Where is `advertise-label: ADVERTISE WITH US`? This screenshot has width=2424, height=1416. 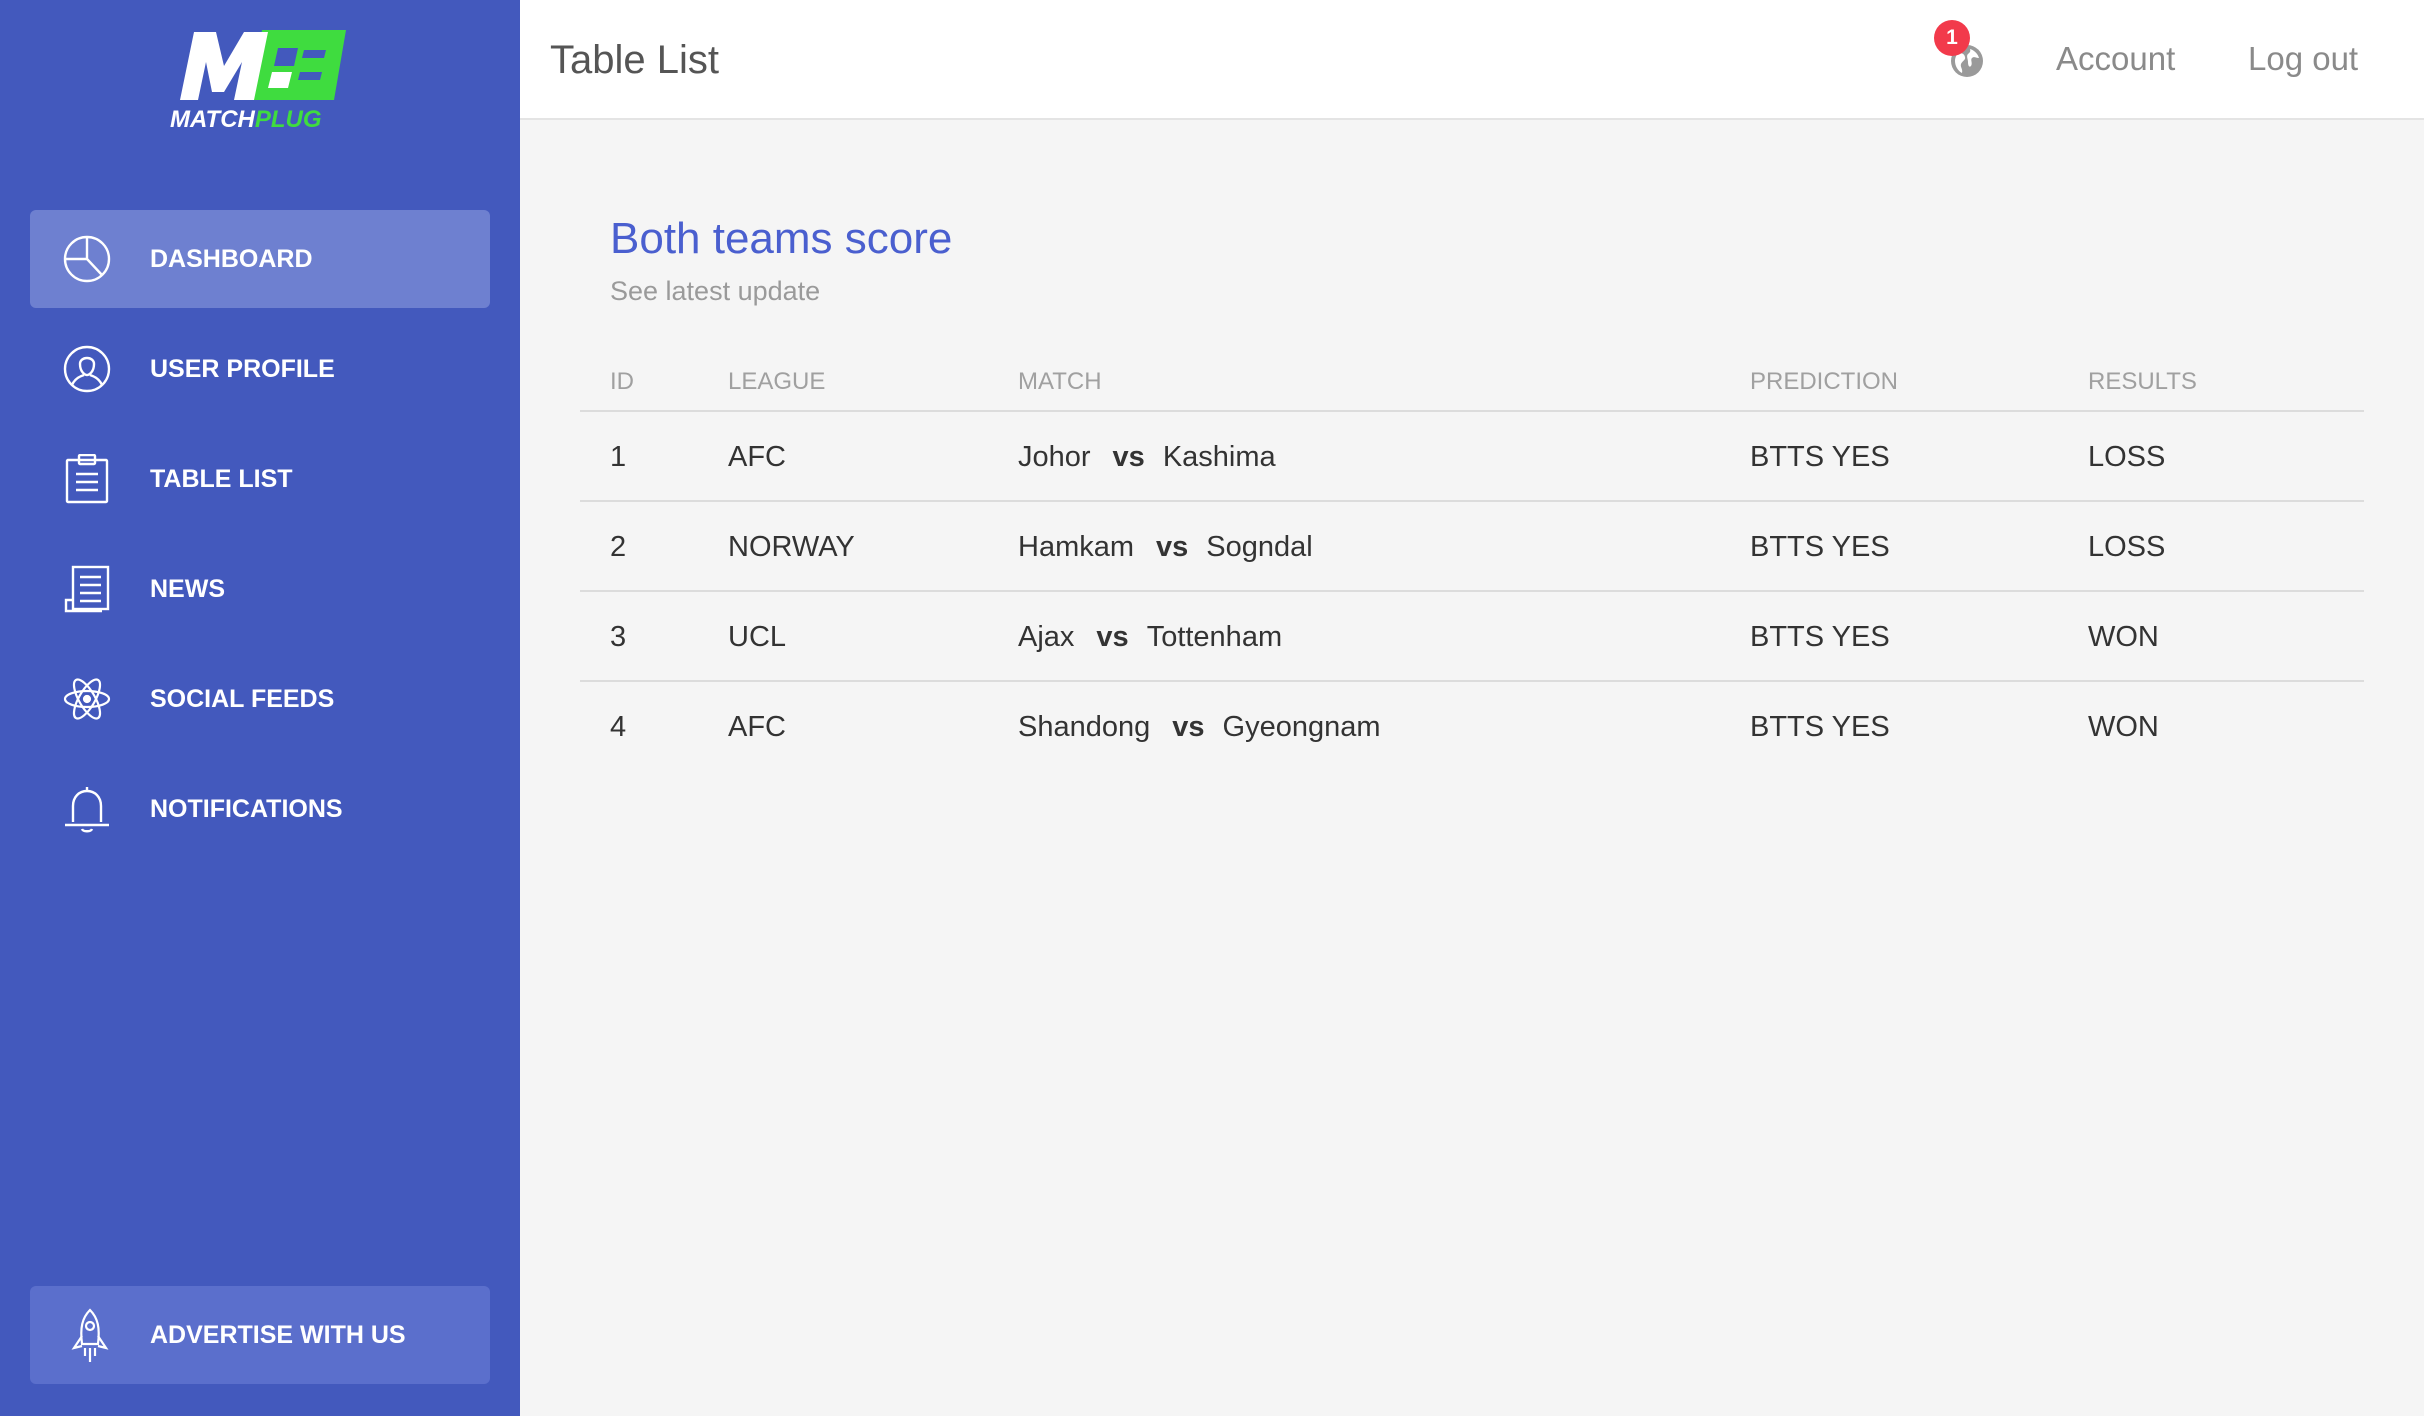
advertise-label: ADVERTISE WITH US is located at coordinates (278, 1335).